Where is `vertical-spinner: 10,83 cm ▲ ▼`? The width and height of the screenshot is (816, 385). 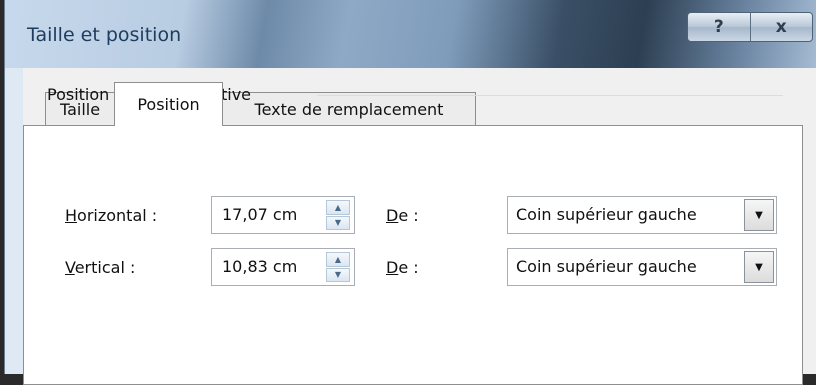 vertical-spinner: 10,83 cm ▲ ▼ is located at coordinates (283, 267).